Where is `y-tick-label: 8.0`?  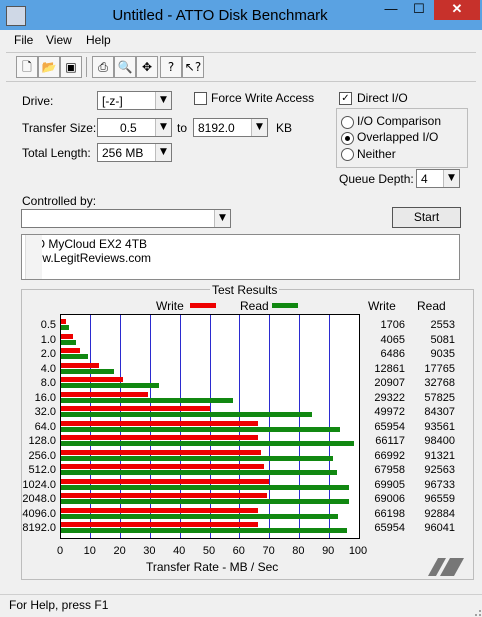
y-tick-label: 8.0 is located at coordinates (48, 383).